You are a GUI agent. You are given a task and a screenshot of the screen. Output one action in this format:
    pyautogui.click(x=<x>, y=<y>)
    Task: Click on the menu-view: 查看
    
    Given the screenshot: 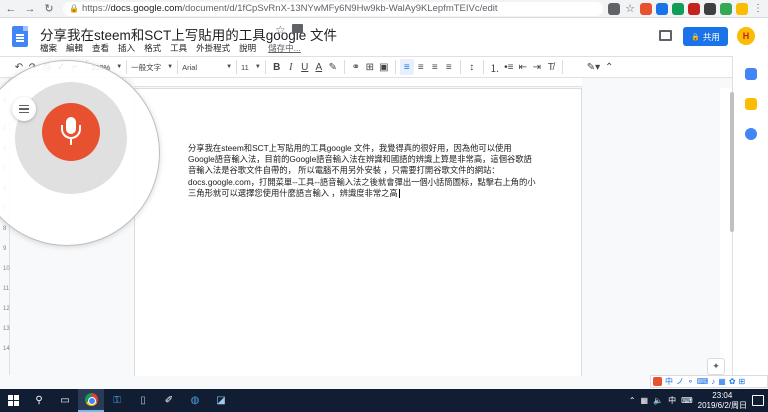 What is the action you would take?
    pyautogui.click(x=100, y=48)
    